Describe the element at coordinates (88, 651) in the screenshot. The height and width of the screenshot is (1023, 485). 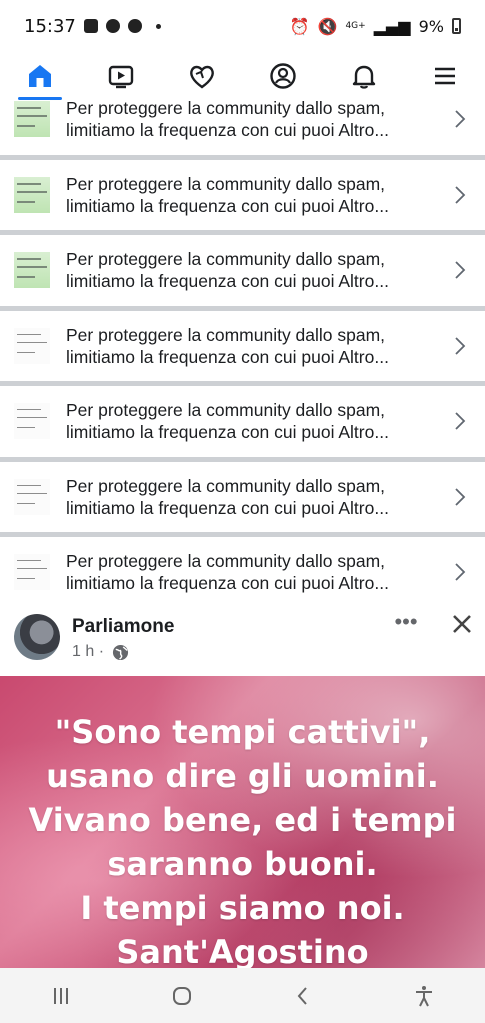
I see `post-time: 1 h ·` at that location.